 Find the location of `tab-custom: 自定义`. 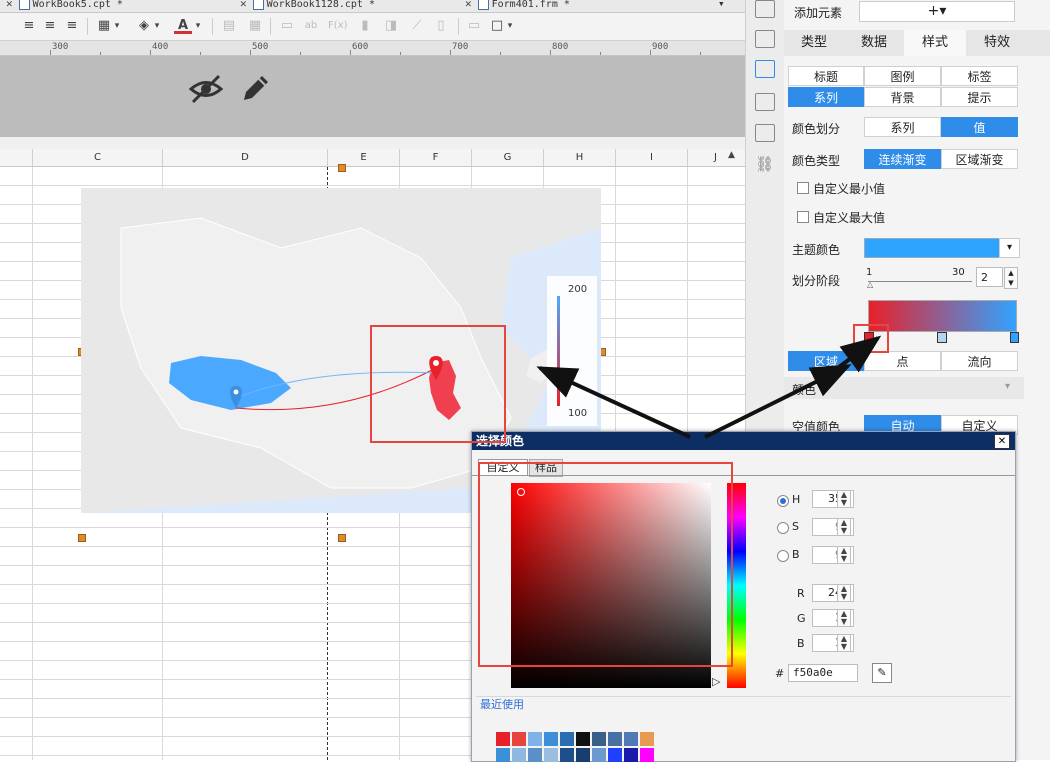

tab-custom: 自定义 is located at coordinates (503, 467).